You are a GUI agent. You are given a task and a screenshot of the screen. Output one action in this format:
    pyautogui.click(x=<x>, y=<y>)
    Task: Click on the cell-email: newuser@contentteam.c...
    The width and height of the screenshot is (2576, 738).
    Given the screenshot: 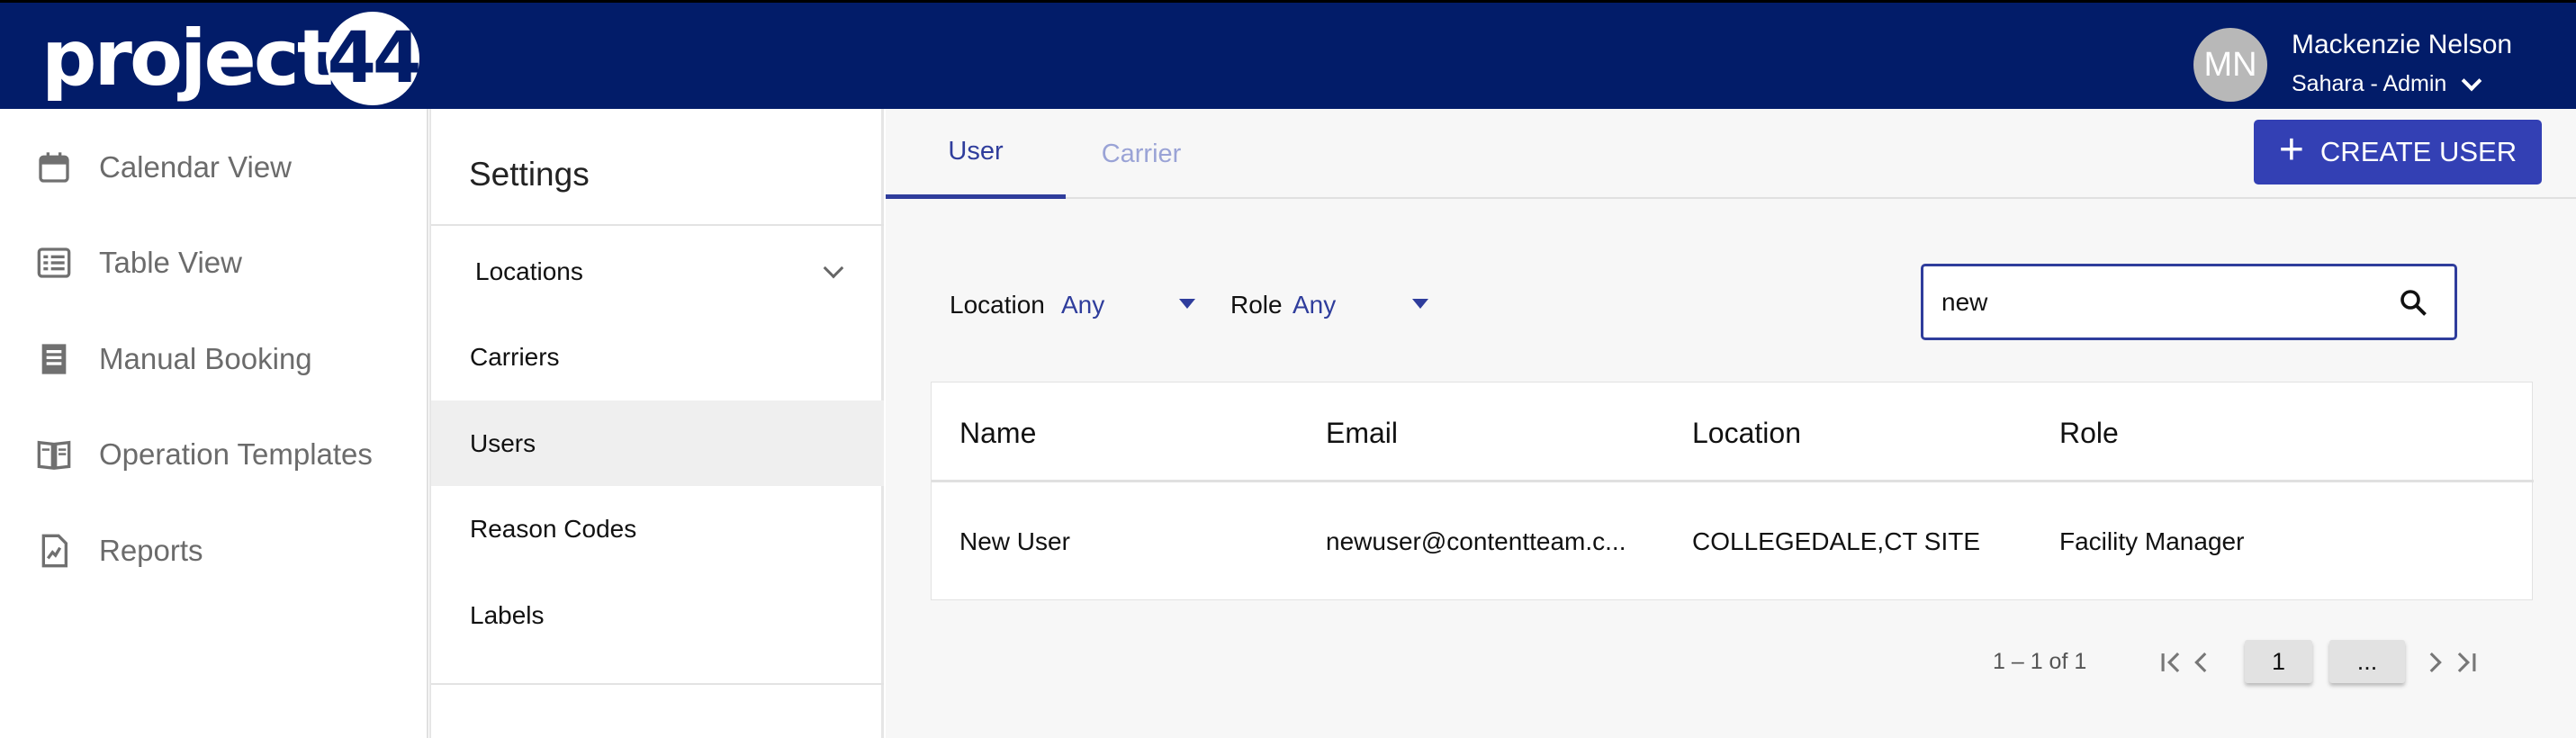 What is the action you would take?
    pyautogui.click(x=1476, y=541)
    